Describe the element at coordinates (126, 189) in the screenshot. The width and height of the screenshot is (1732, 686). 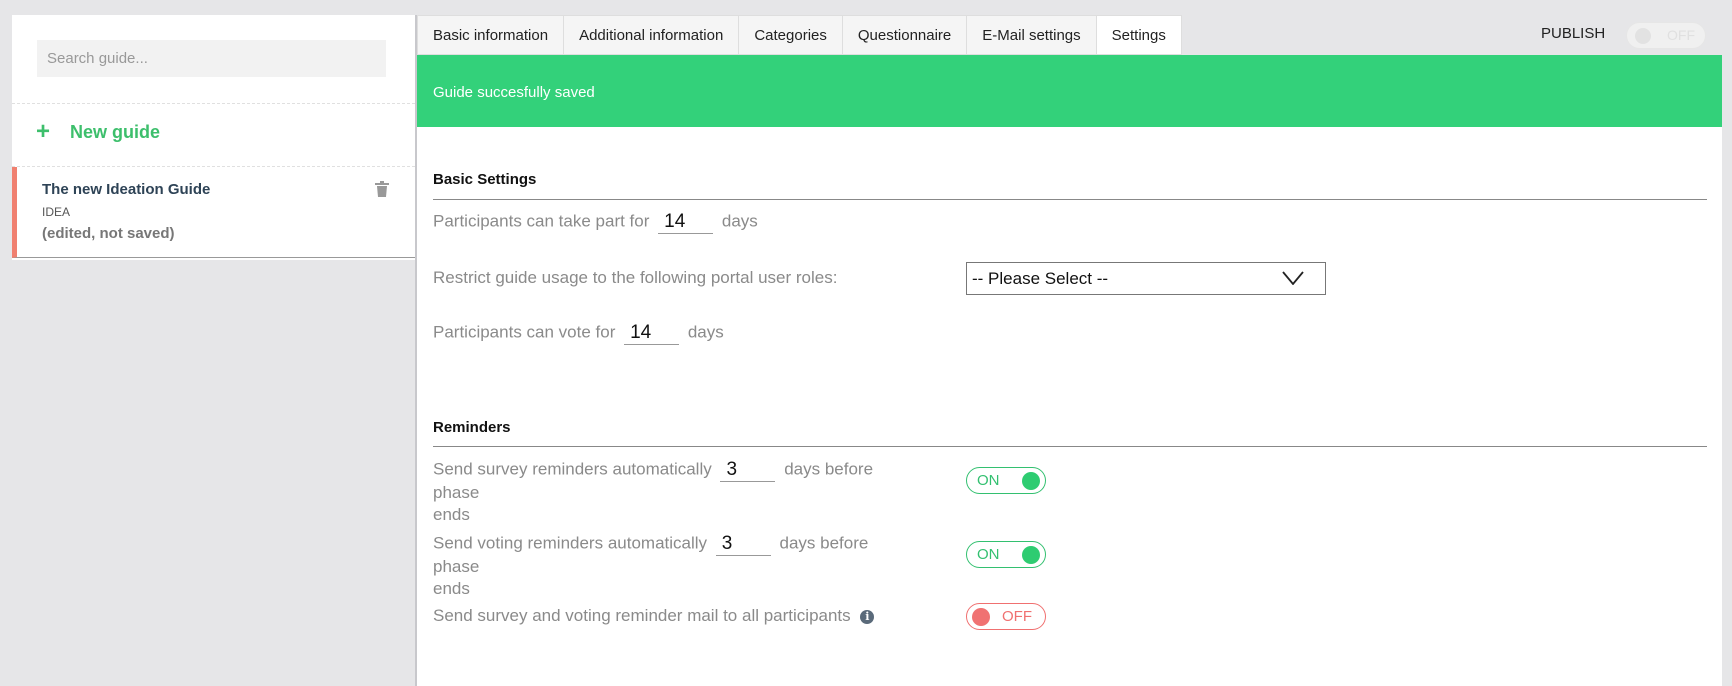
I see `guide-title: The new Ideation Guide` at that location.